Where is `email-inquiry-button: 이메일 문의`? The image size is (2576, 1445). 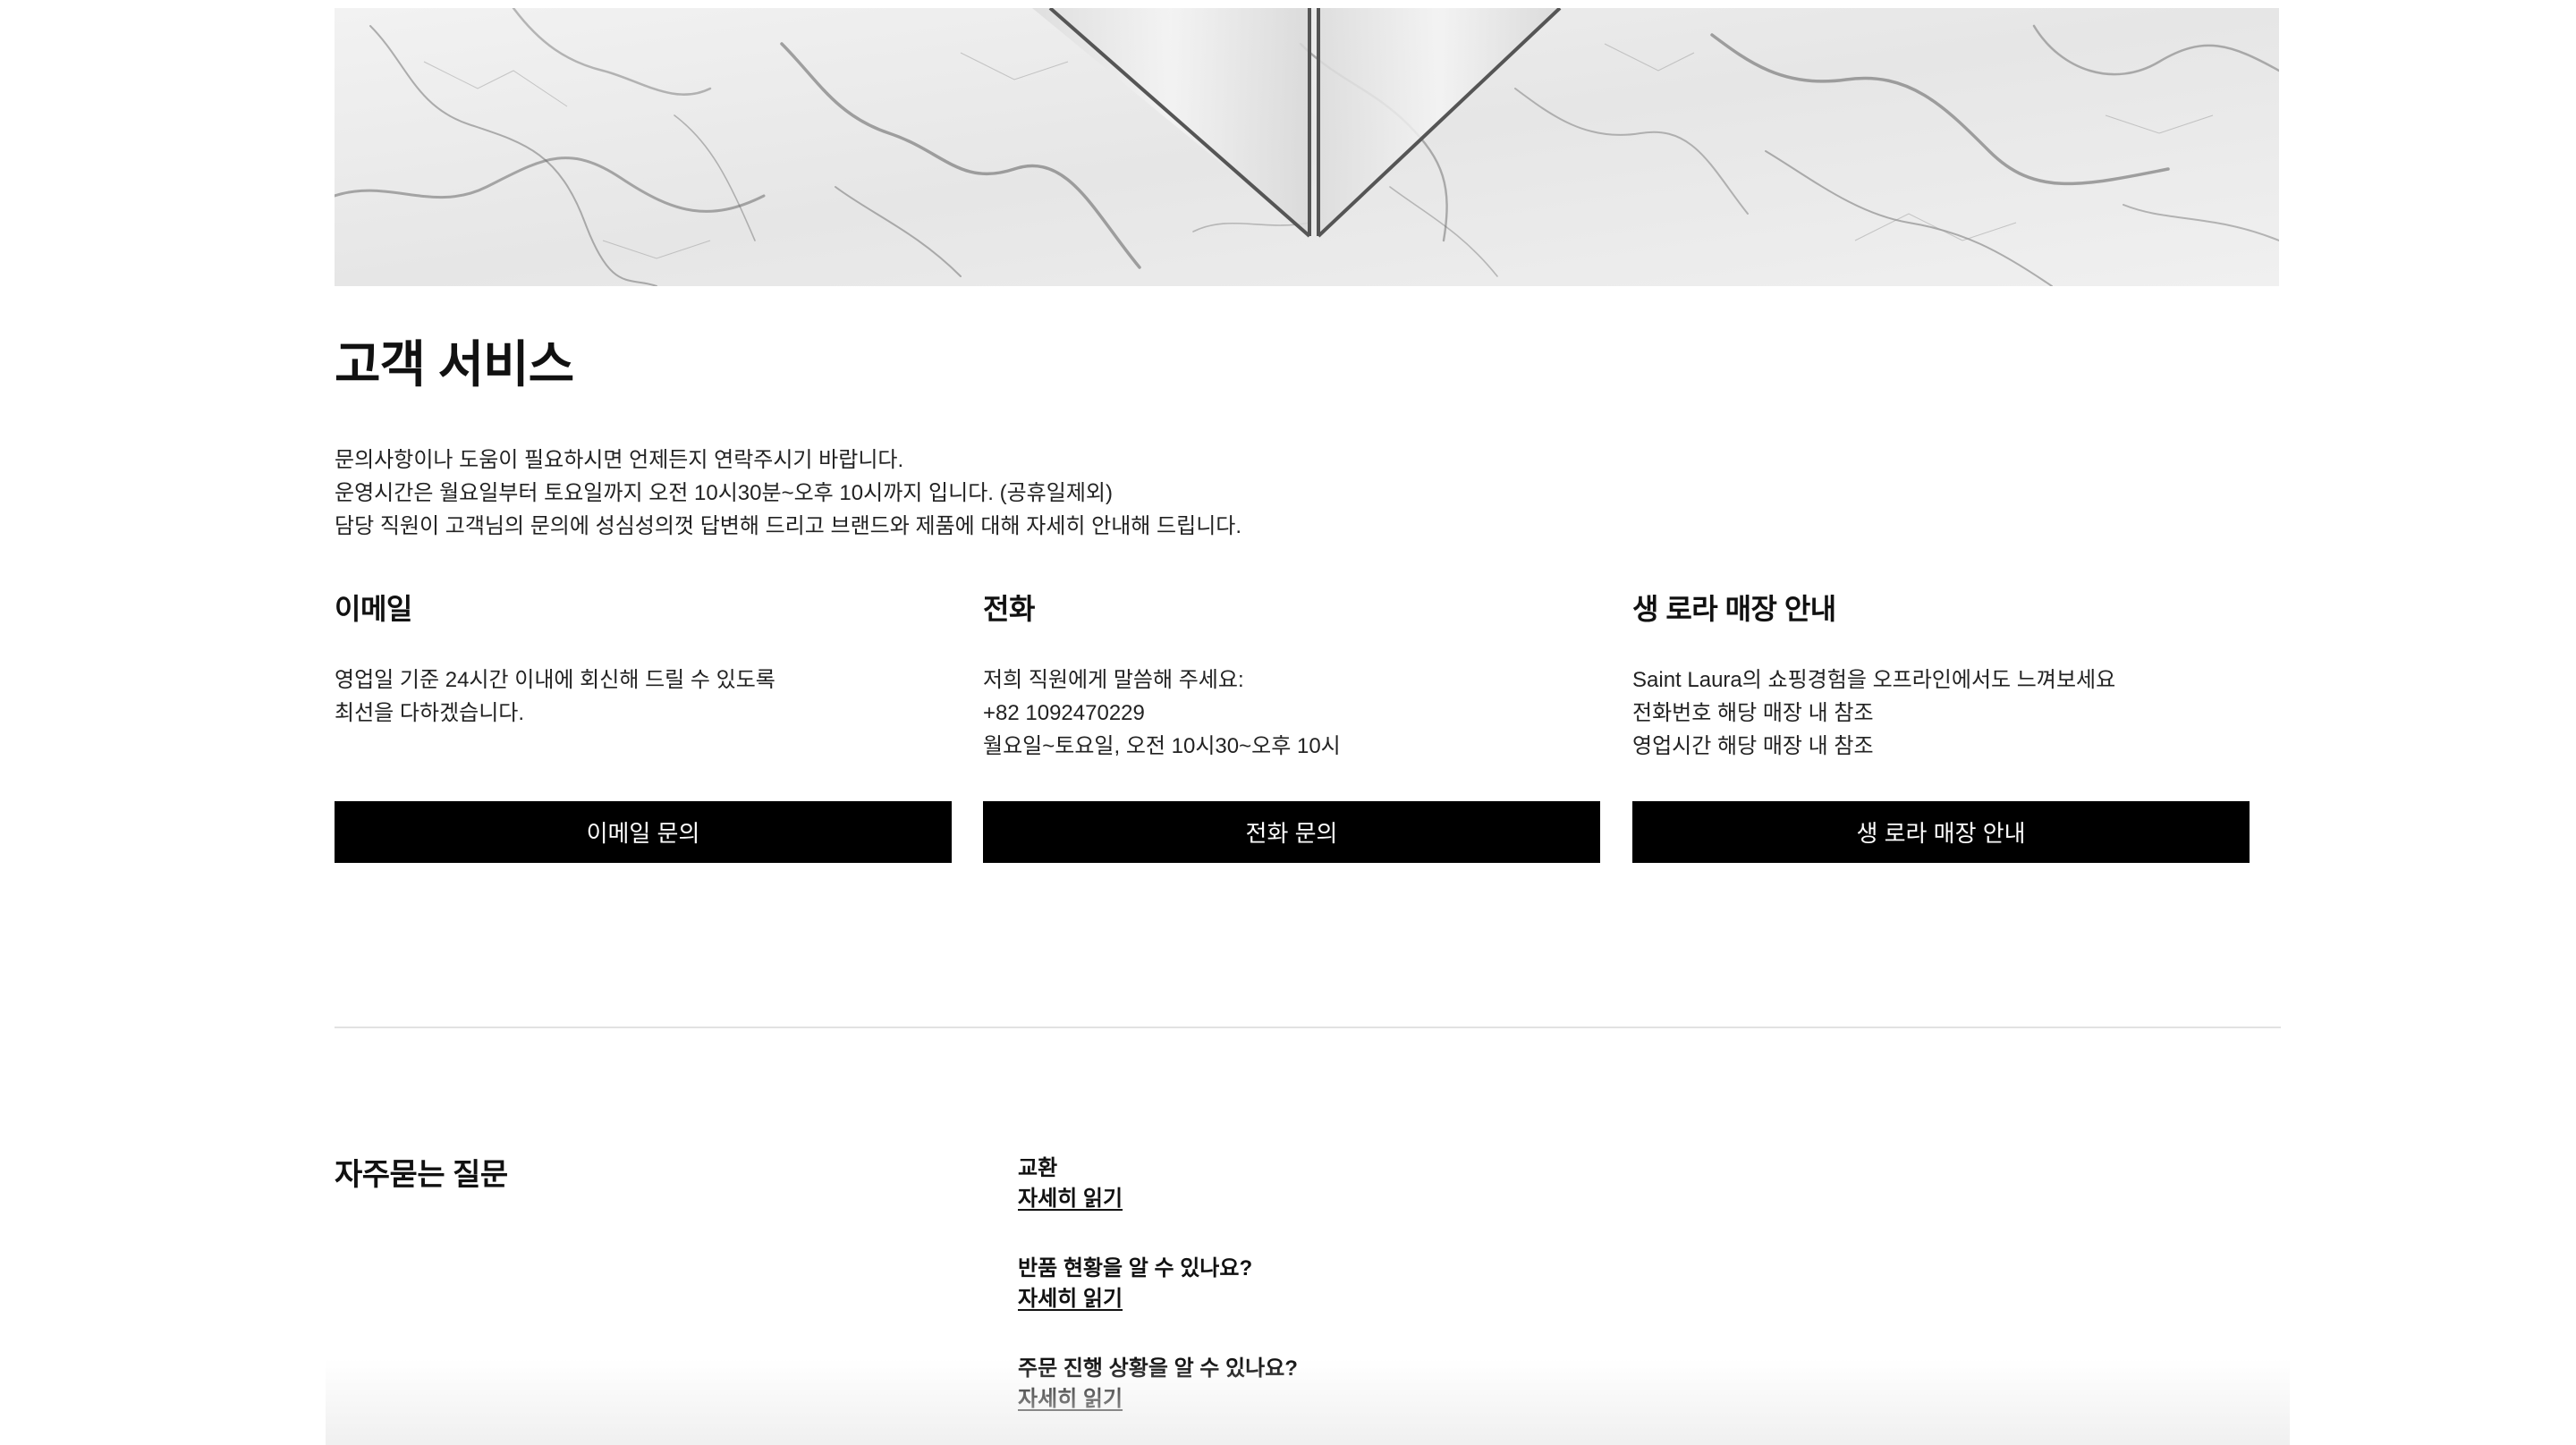
email-inquiry-button: 이메일 문의 is located at coordinates (643, 832).